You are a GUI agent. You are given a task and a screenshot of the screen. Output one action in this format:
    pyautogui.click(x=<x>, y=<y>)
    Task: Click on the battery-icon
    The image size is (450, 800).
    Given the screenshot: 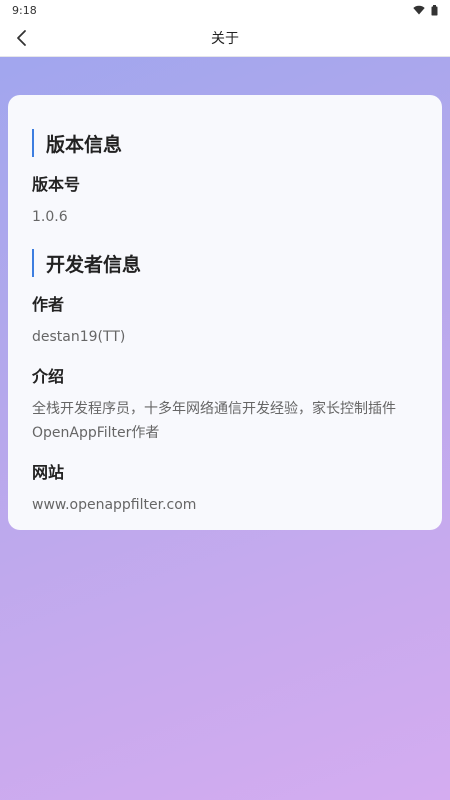 What is the action you would take?
    pyautogui.click(x=434, y=9)
    